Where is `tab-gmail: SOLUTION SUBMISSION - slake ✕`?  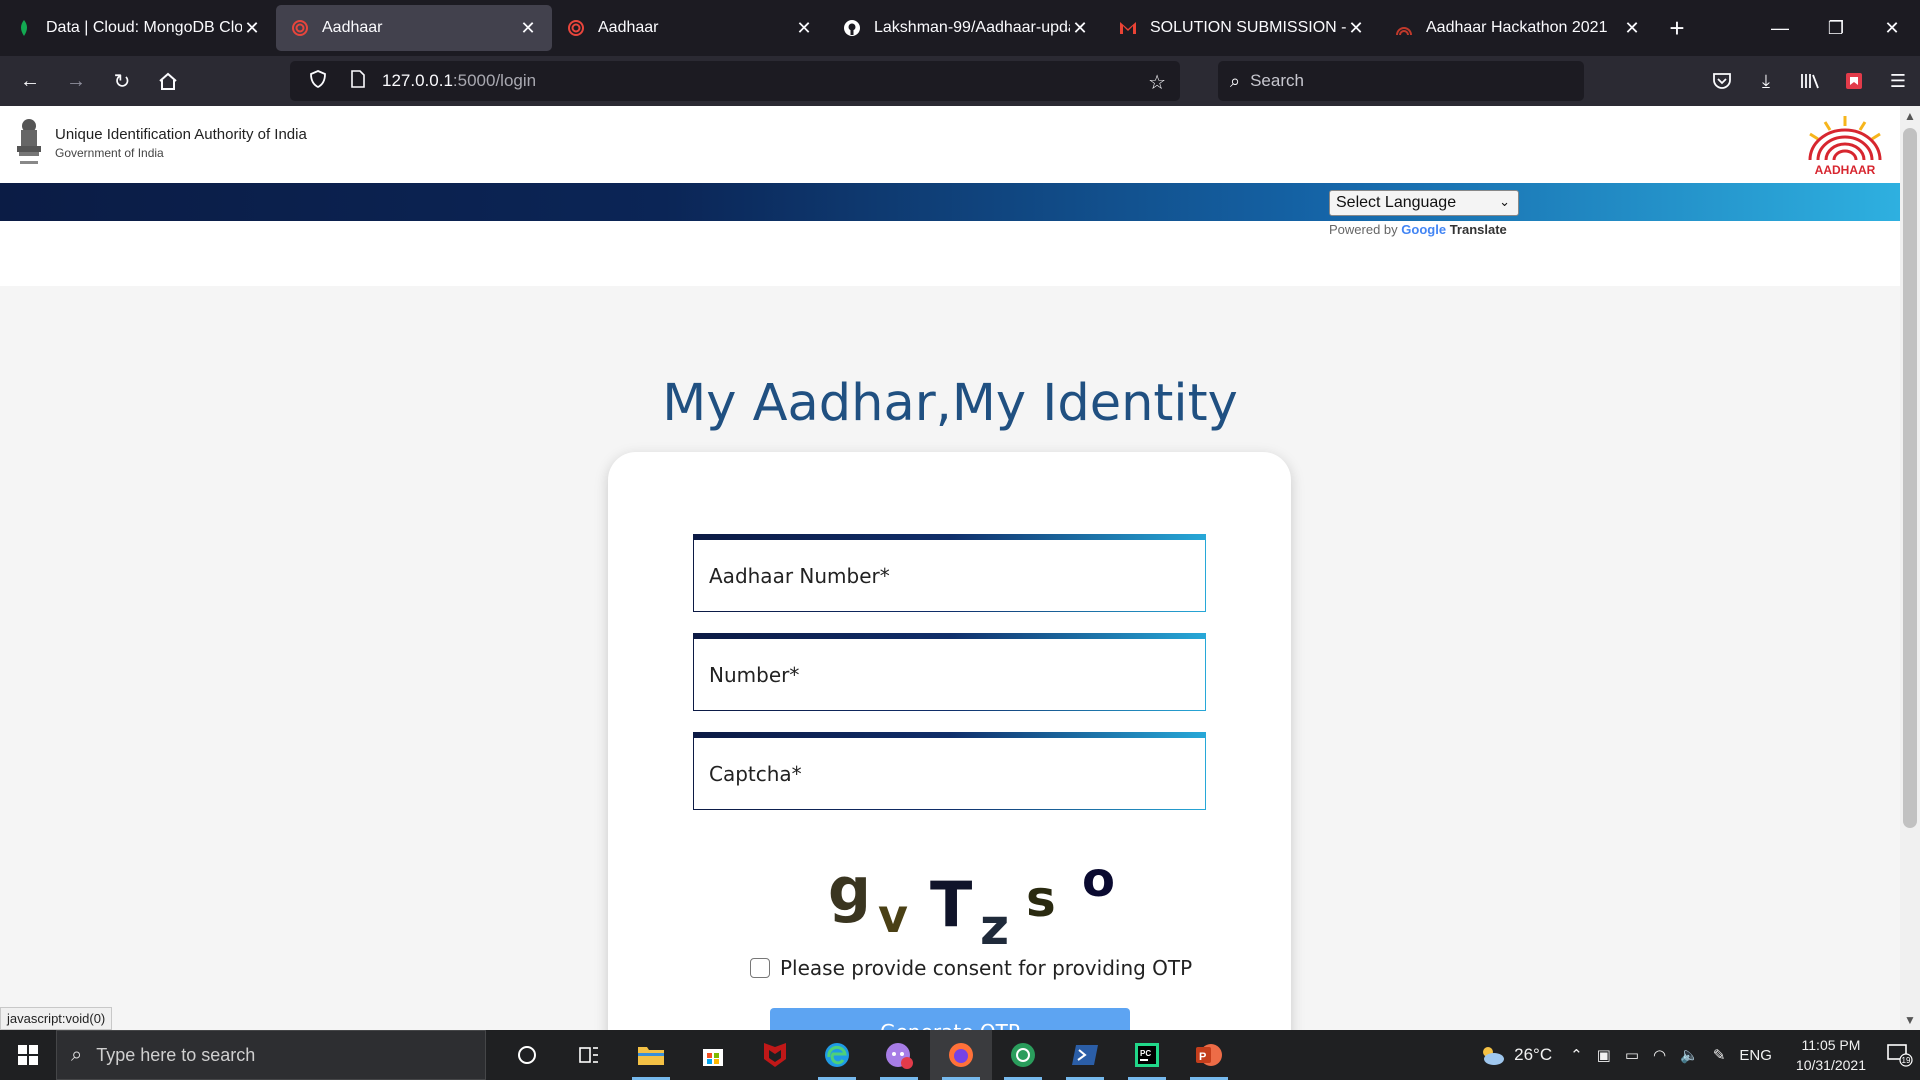
tab-gmail: SOLUTION SUBMISSION - slake ✕ is located at coordinates (1242, 28).